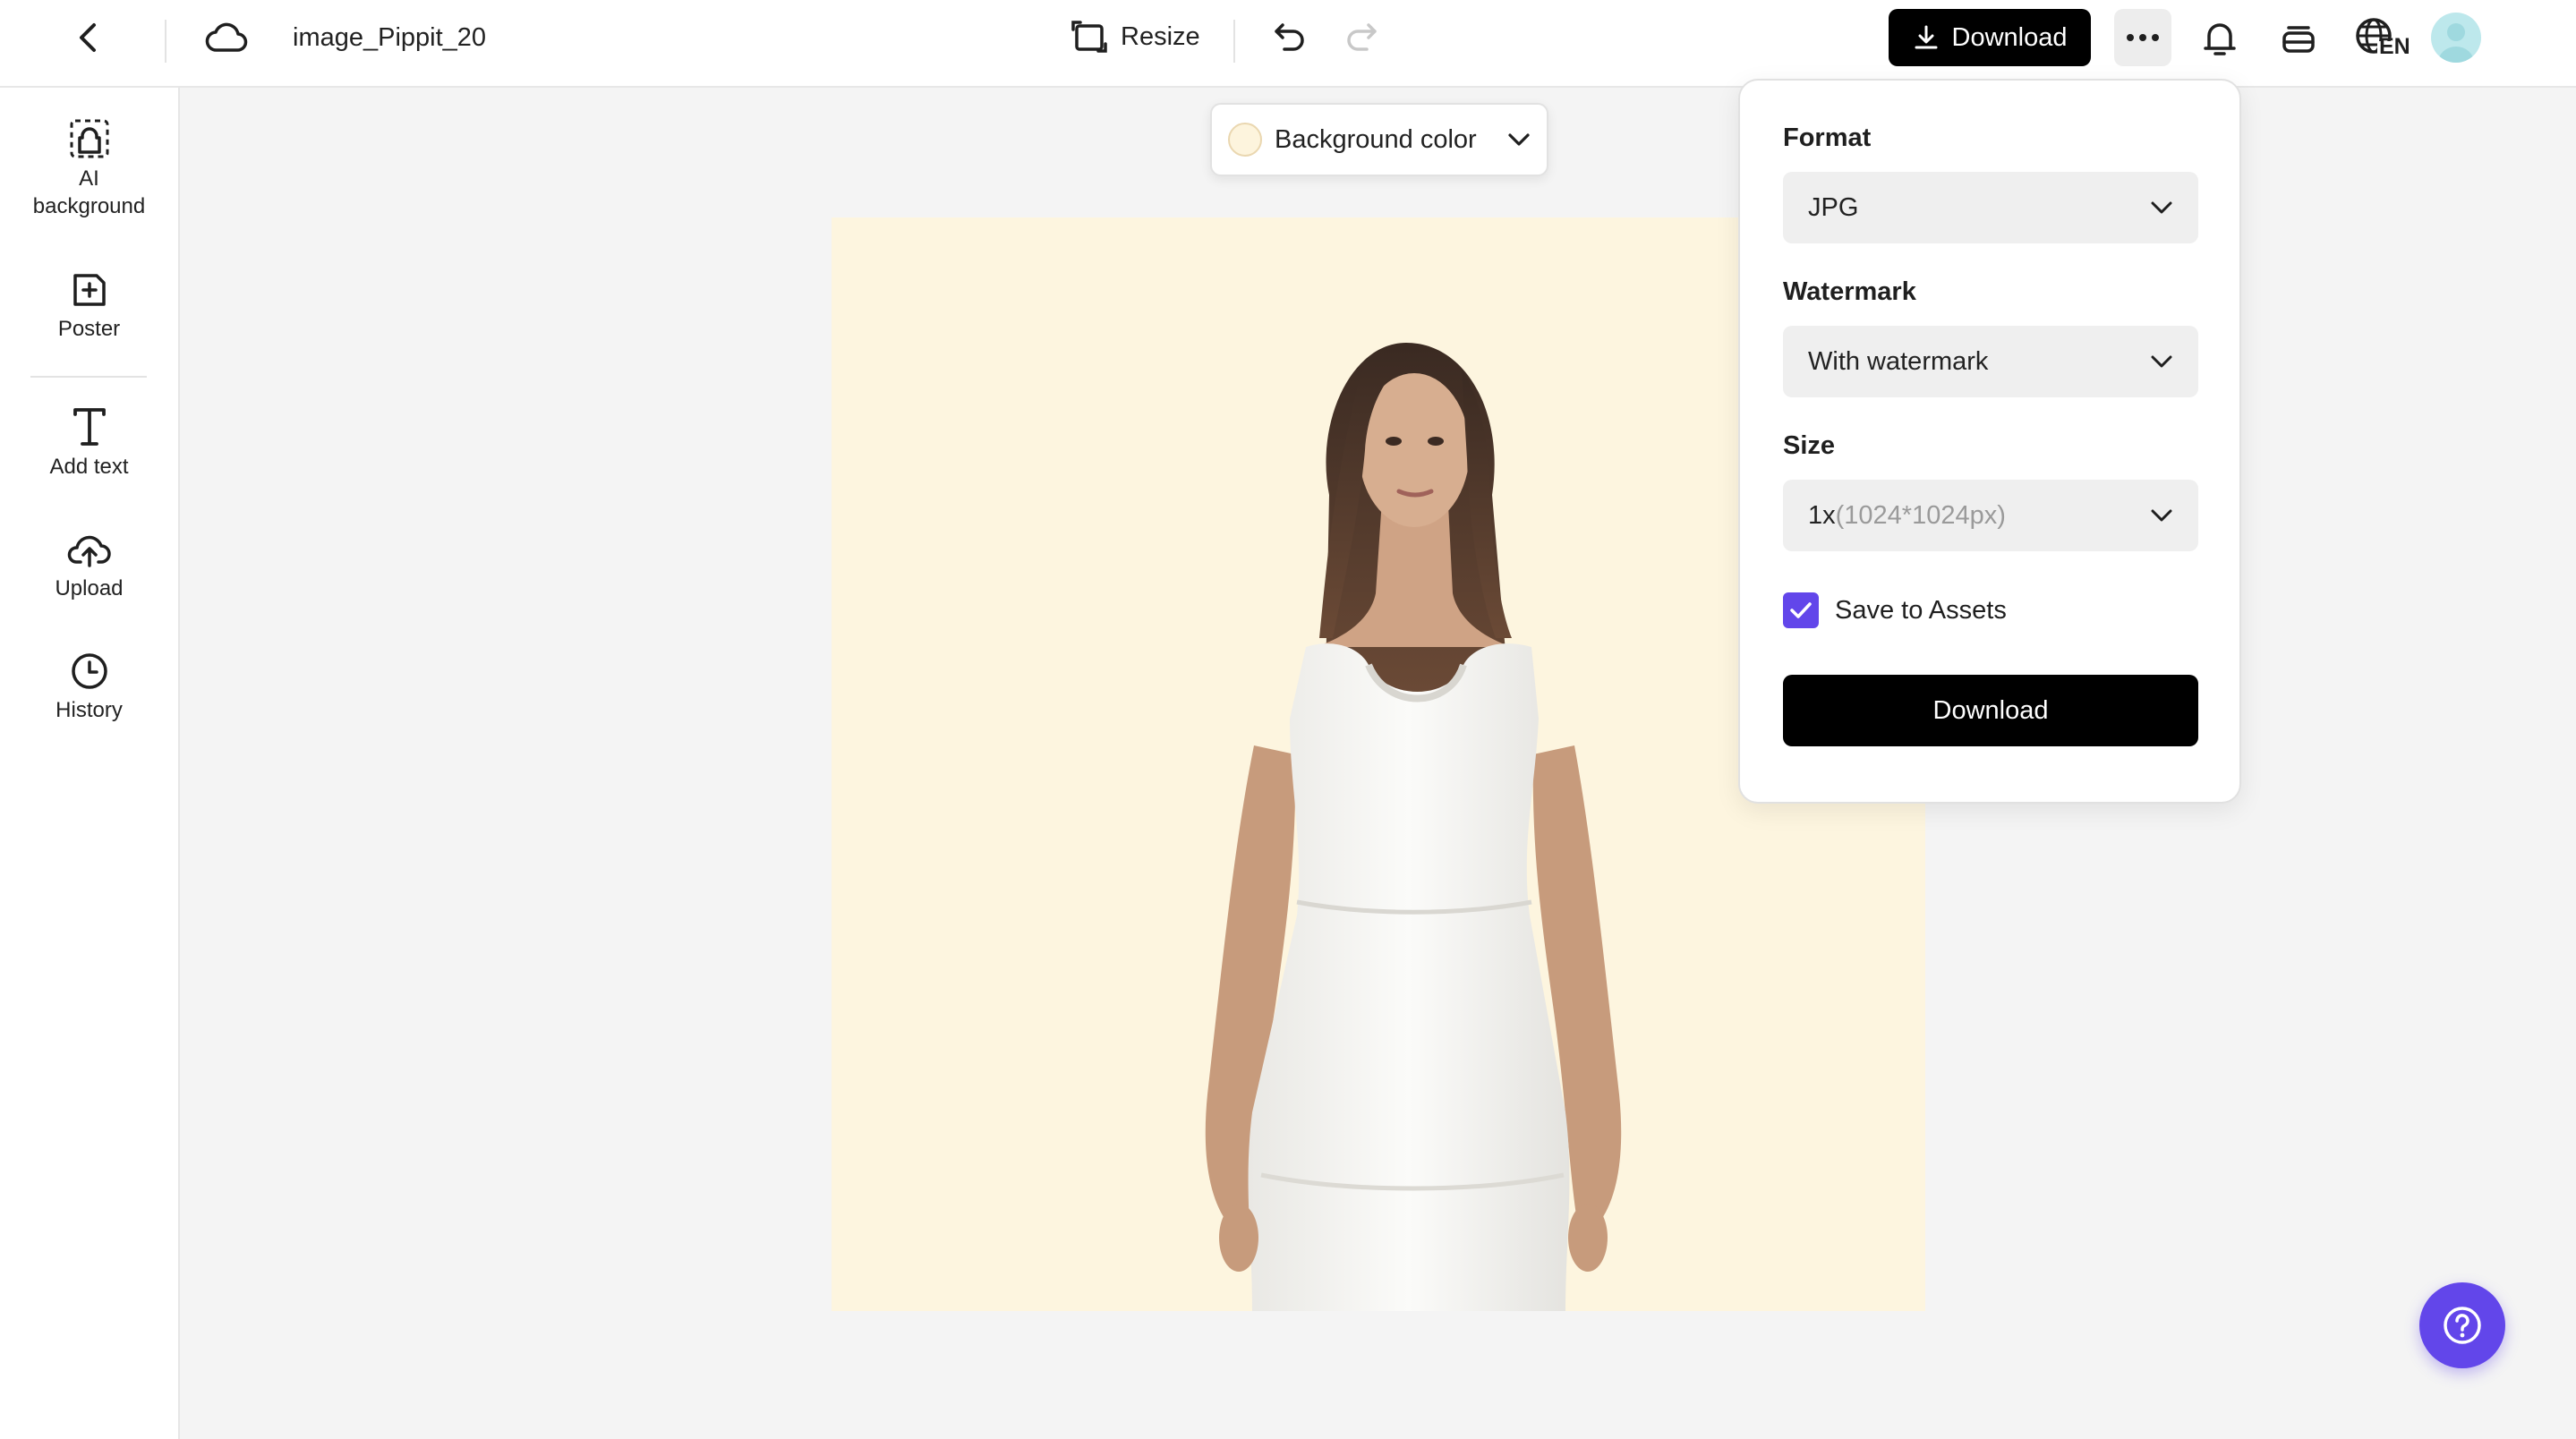 This screenshot has width=2576, height=1439. Describe the element at coordinates (1160, 36) in the screenshot. I see `resize-label: Resize` at that location.